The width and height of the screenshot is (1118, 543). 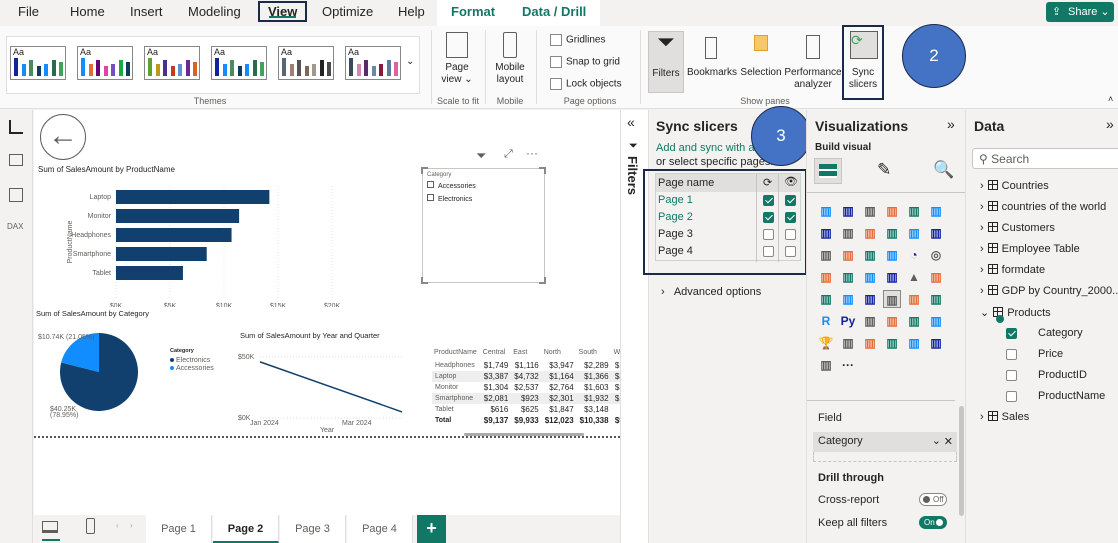 What do you see at coordinates (246, 529) in the screenshot?
I see `page-tab-2: Page 2` at bounding box center [246, 529].